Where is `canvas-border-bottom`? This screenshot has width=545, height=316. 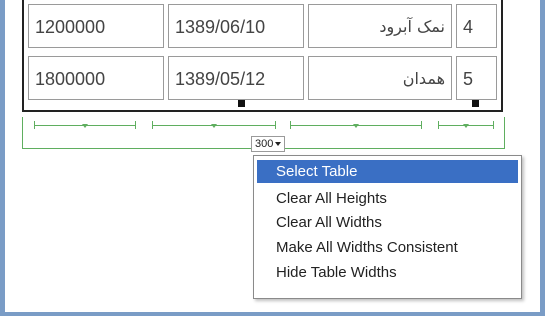
canvas-border-bottom is located at coordinates (272, 314).